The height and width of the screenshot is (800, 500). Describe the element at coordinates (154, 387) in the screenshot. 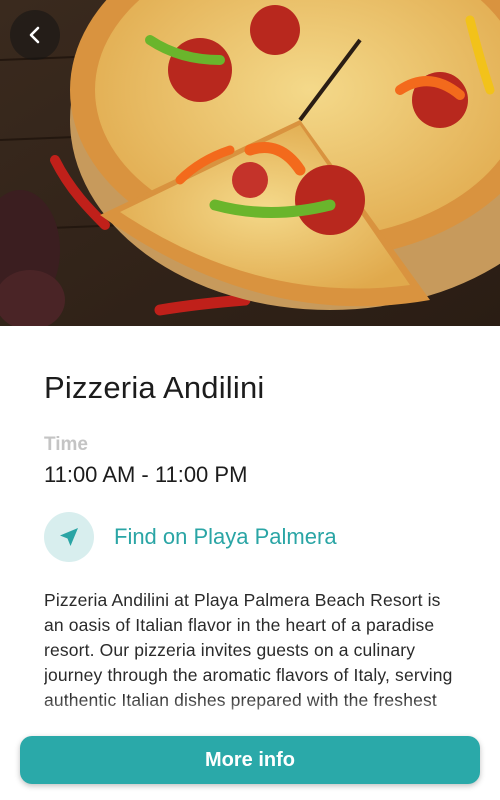

I see `restaurant-title: Pizzeria Andilini` at that location.